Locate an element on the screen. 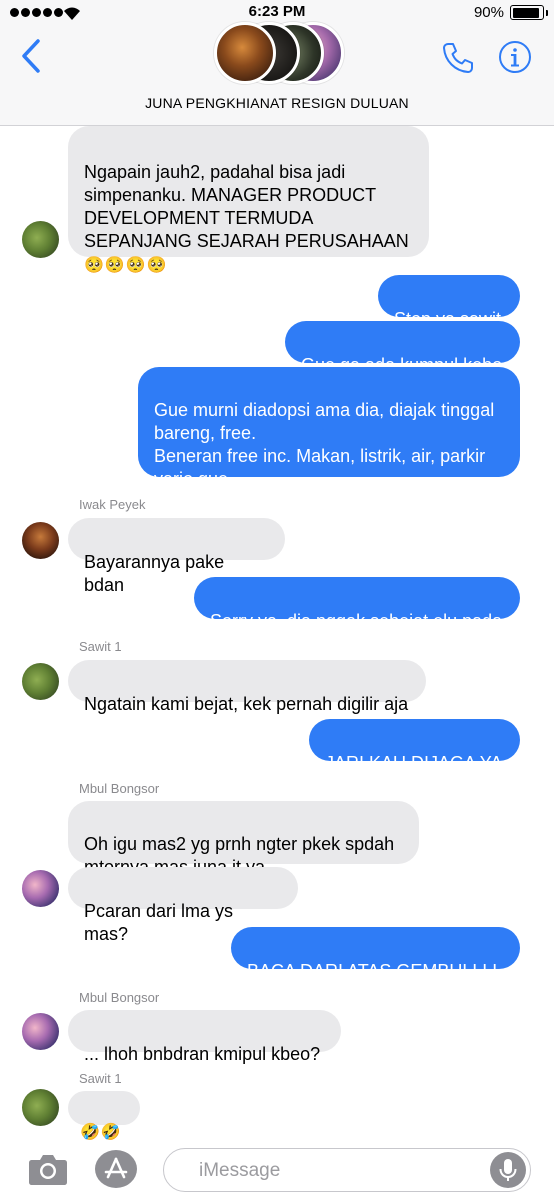  status-bar: 6:23 PM 90% is located at coordinates (277, 13).